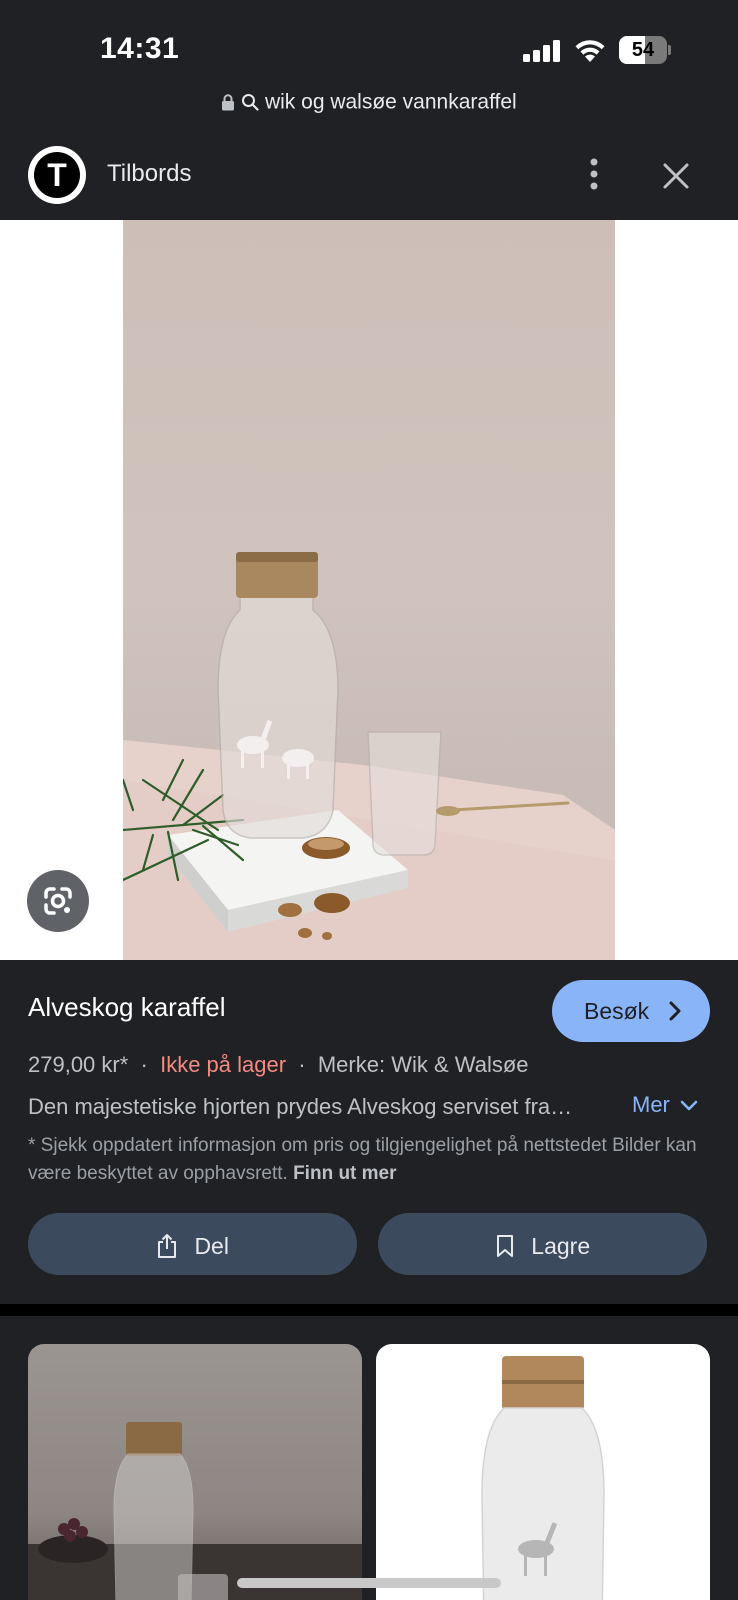  Describe the element at coordinates (504, 1245) in the screenshot. I see `bookmark-icon` at that location.